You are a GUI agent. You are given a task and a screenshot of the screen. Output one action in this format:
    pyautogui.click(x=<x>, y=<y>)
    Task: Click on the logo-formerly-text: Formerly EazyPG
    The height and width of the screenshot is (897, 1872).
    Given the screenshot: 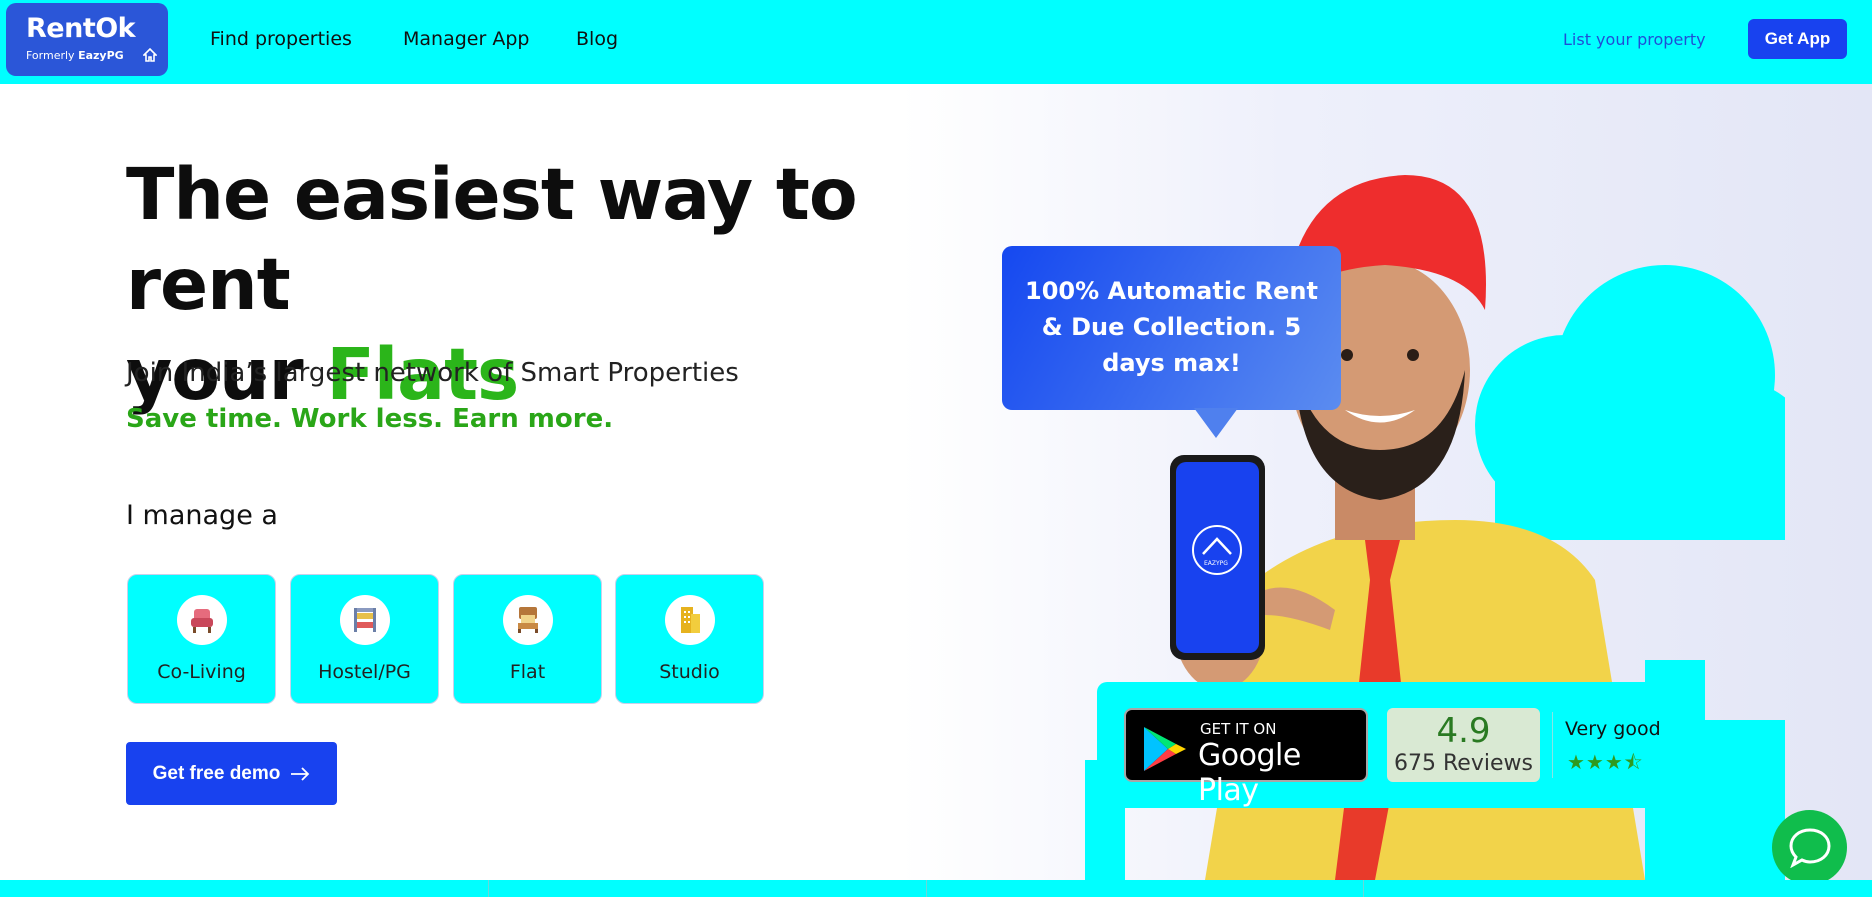 What is the action you would take?
    pyautogui.click(x=75, y=55)
    